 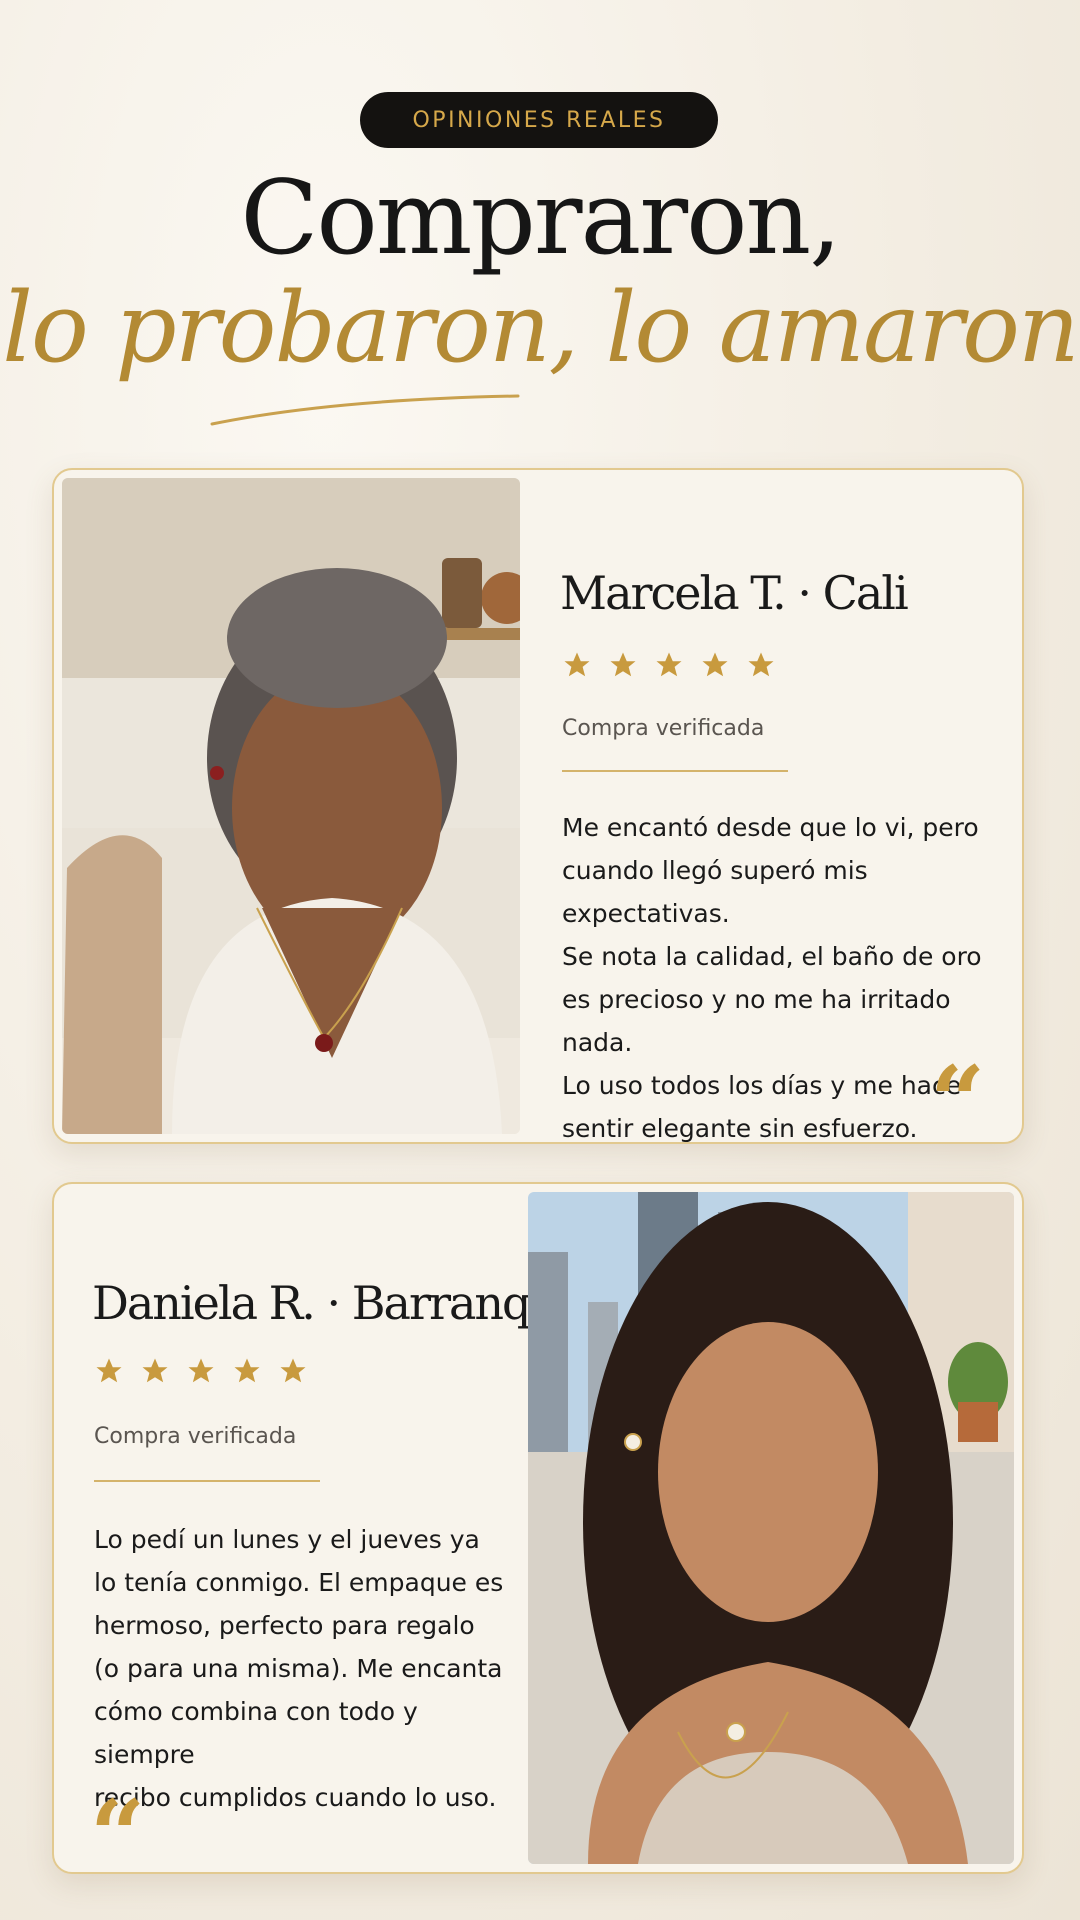 I want to click on reviewer-name: Marcela T. · Cali, so click(x=734, y=593).